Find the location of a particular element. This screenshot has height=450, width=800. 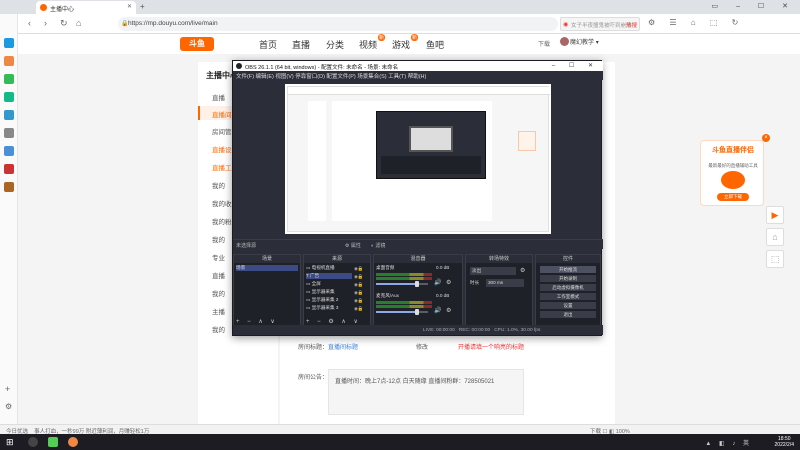

start-recording-button: 开始录制 is located at coordinates (568, 278).